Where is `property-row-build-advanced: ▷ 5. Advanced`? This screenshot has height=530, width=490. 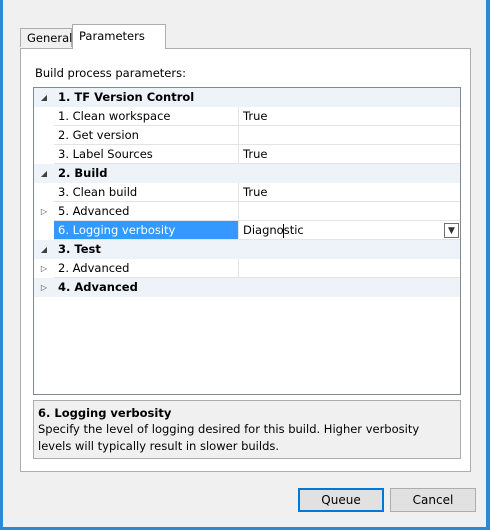 property-row-build-advanced: ▷ 5. Advanced is located at coordinates (247, 211).